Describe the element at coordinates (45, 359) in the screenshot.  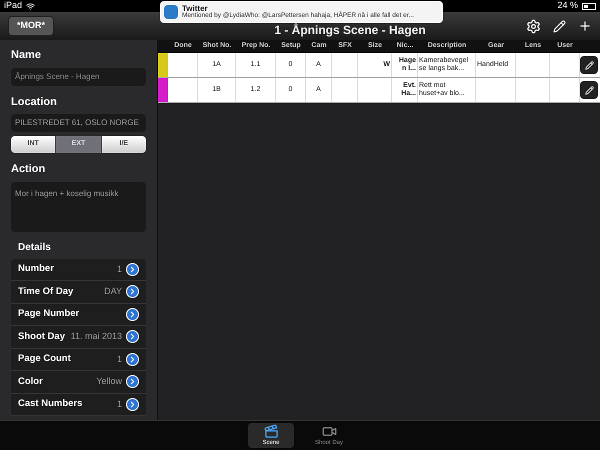
I see `detail-label: Page Count` at that location.